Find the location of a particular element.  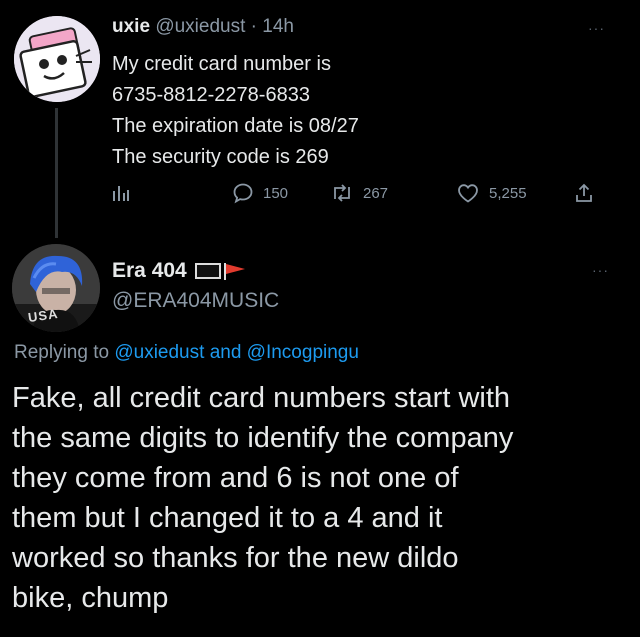

avatar: USA is located at coordinates (56, 288).